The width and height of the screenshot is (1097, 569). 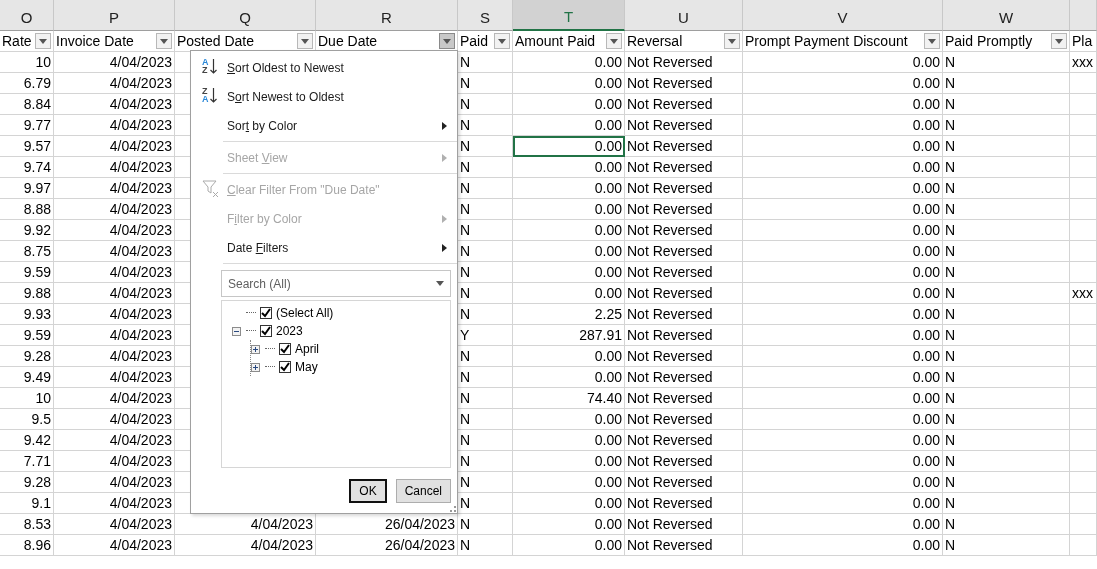 I want to click on table-cell: 8.88, so click(x=27, y=209).